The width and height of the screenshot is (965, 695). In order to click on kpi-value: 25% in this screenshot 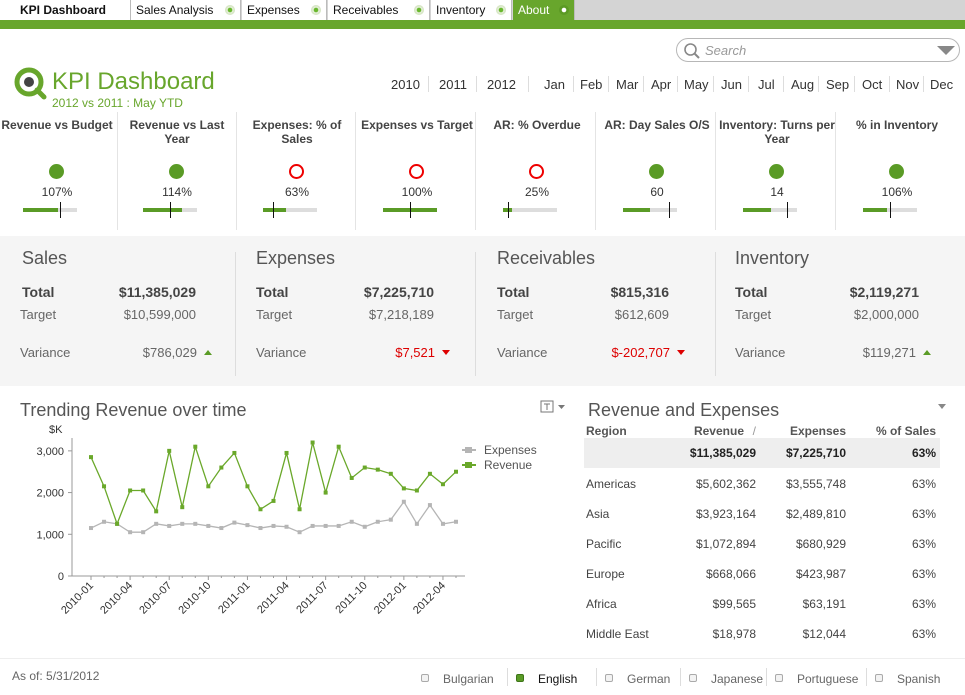, I will do `click(537, 192)`.